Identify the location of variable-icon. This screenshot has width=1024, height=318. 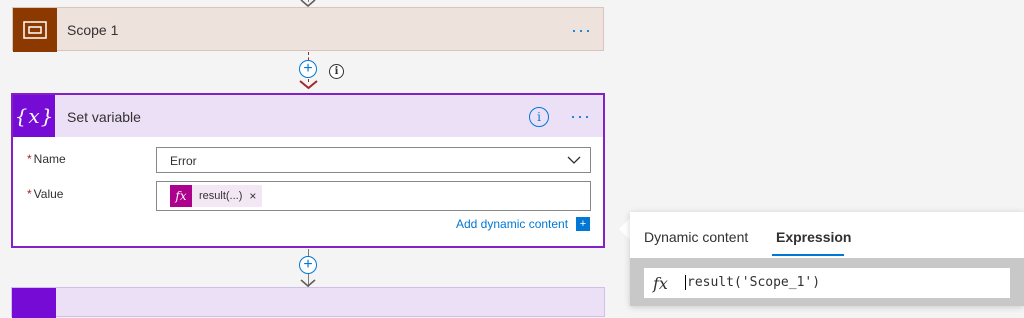
(34, 303).